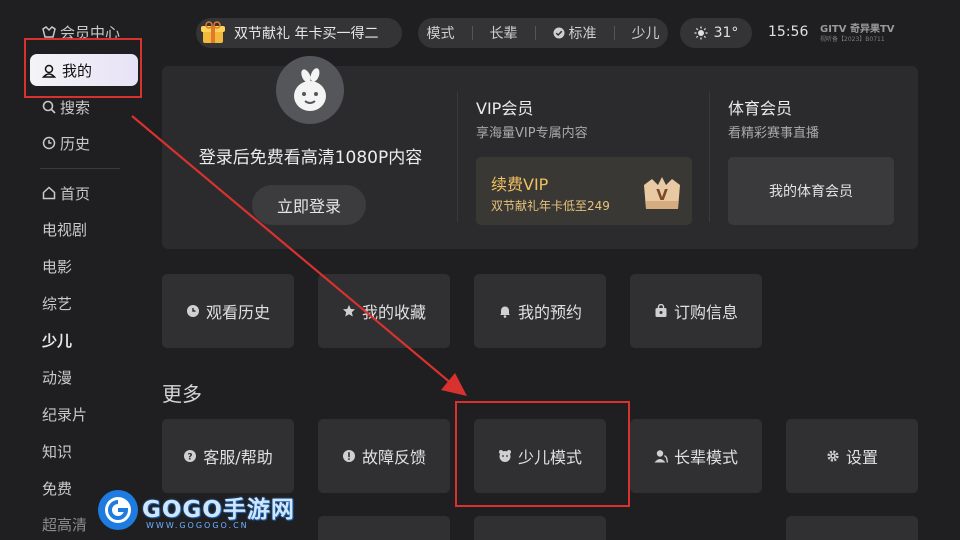  What do you see at coordinates (218, 510) in the screenshot?
I see `watermark-text: GOGO手游网` at bounding box center [218, 510].